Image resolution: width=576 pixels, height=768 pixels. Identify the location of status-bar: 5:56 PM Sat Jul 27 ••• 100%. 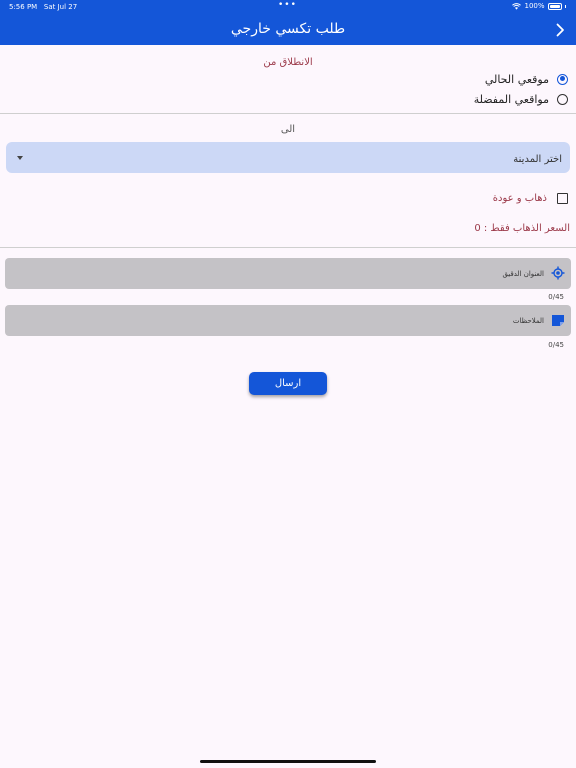
(288, 7).